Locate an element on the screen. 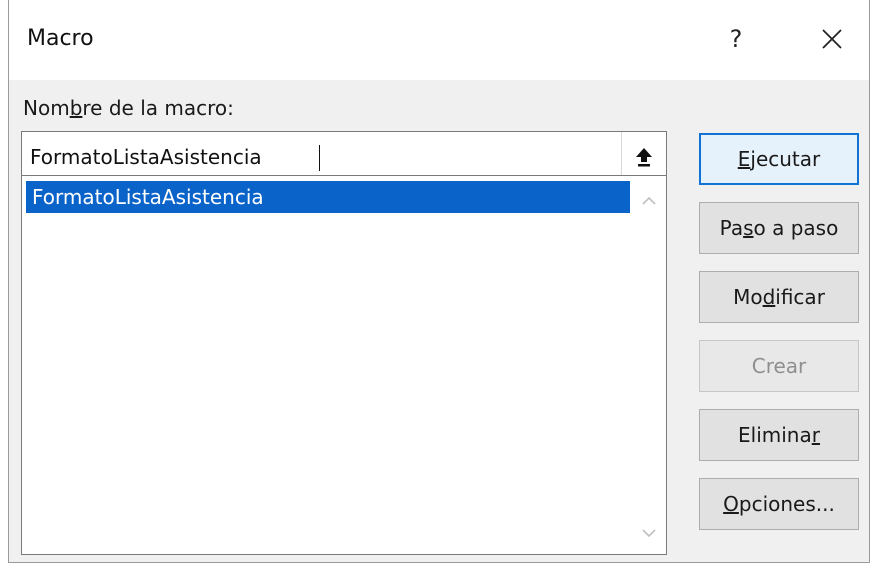  scroll-up-button is located at coordinates (649, 201).